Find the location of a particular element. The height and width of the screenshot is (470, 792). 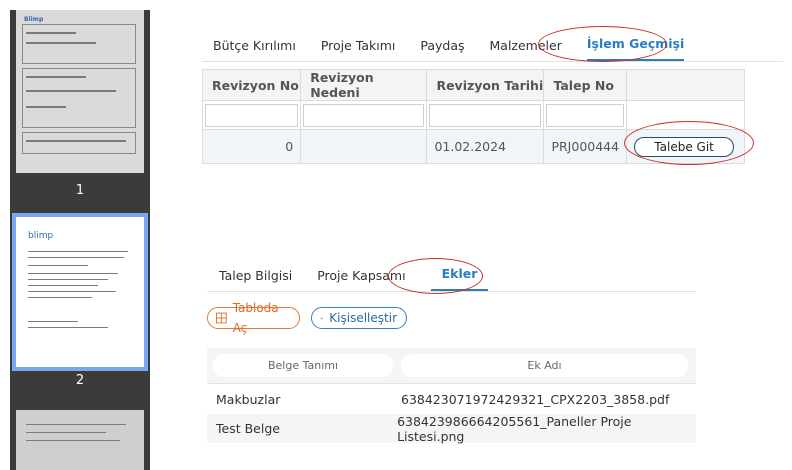

page-number-1: 1 is located at coordinates (80, 190).